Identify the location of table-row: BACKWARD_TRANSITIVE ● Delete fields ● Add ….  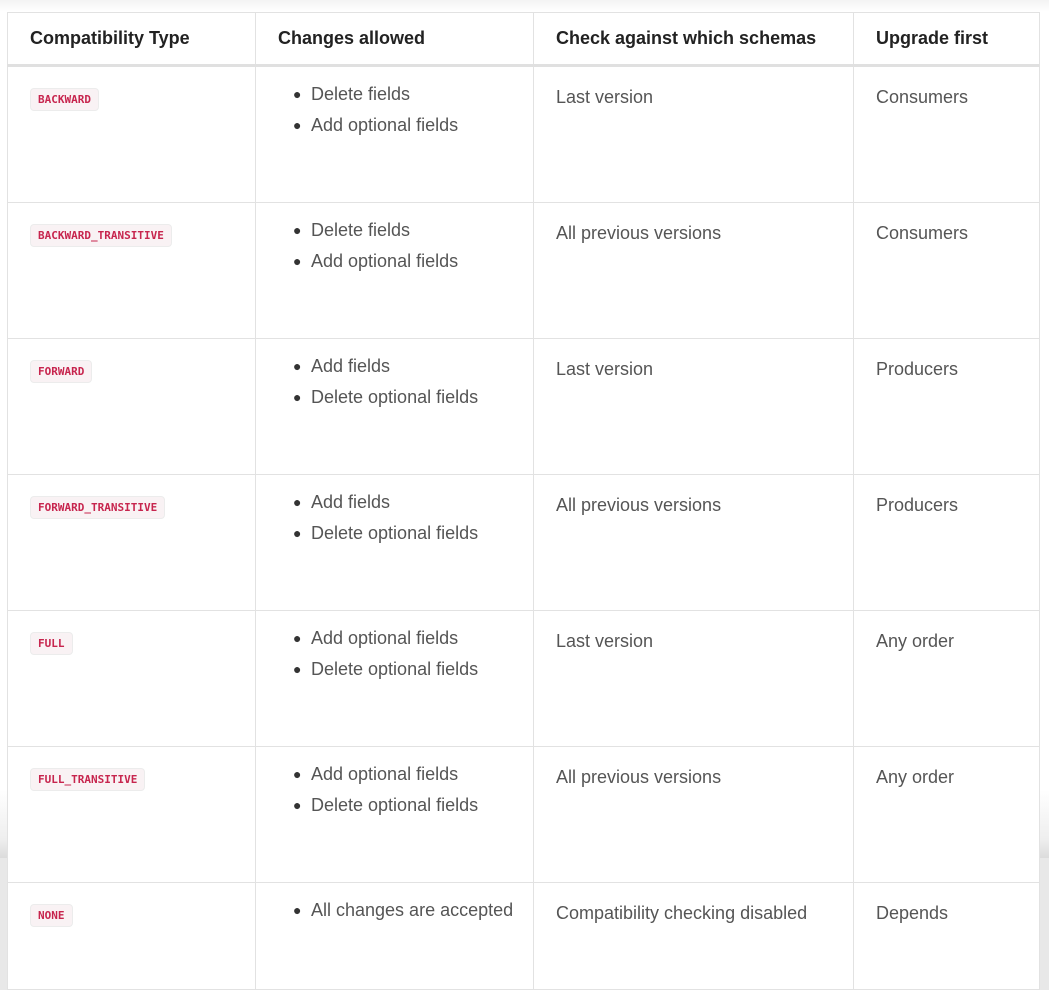
(523, 270).